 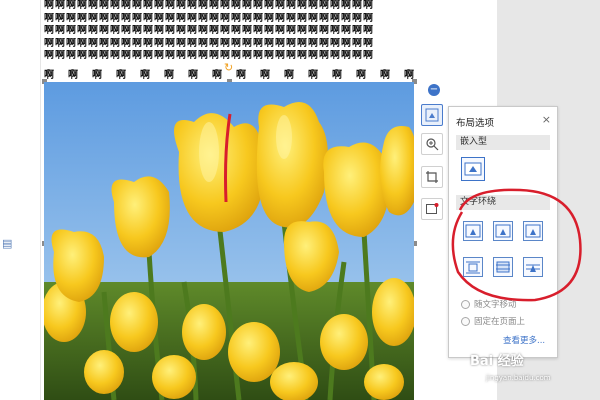 I want to click on wrap-top-bottom-option, so click(x=473, y=267).